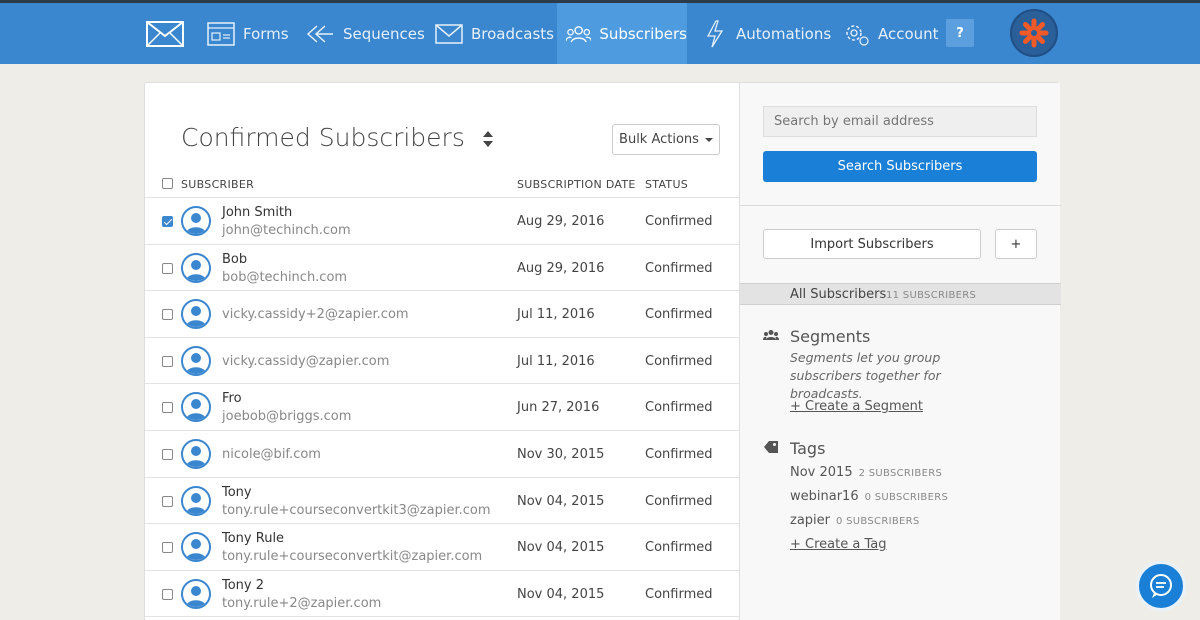  Describe the element at coordinates (872, 244) in the screenshot. I see `import-subscribers-button: Import Subscribers` at that location.